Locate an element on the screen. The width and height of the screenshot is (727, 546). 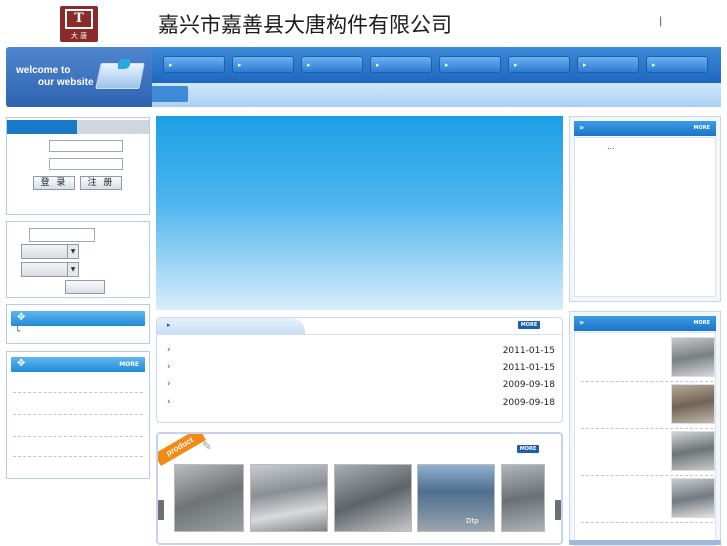
product-title-icon: ✎ is located at coordinates (207, 446).